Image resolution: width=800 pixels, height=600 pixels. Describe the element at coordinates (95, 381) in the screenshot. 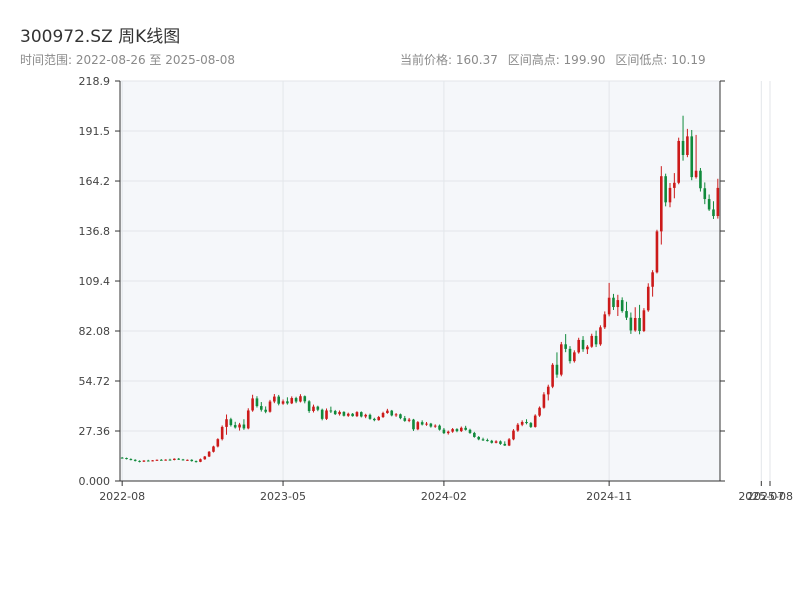

I see `y-tick-label: 54.72` at that location.